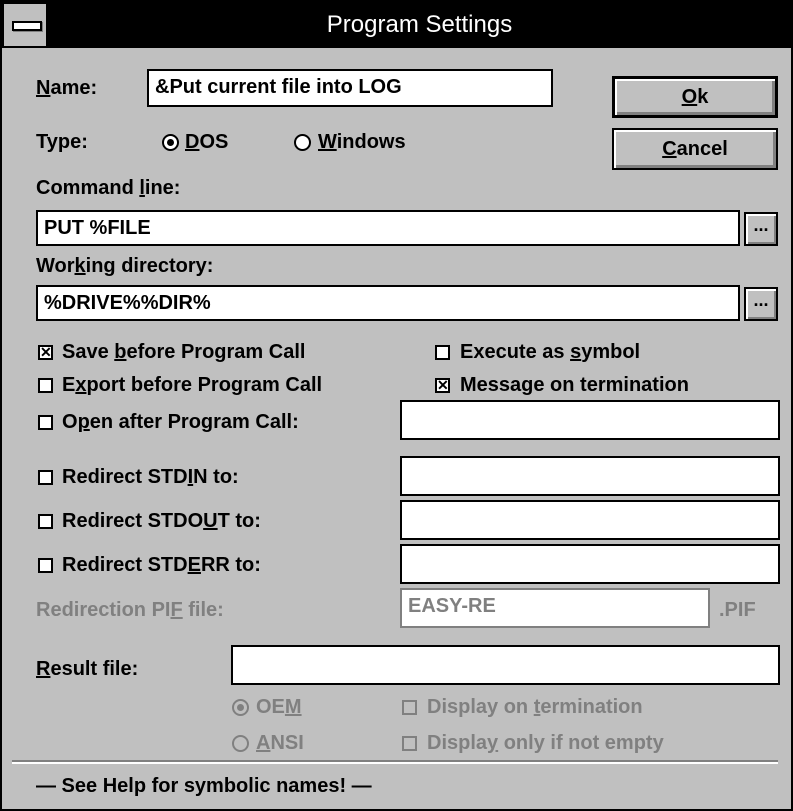 This screenshot has height=811, width=793. What do you see at coordinates (87, 669) in the screenshot?
I see `result-file-label: Result file:` at bounding box center [87, 669].